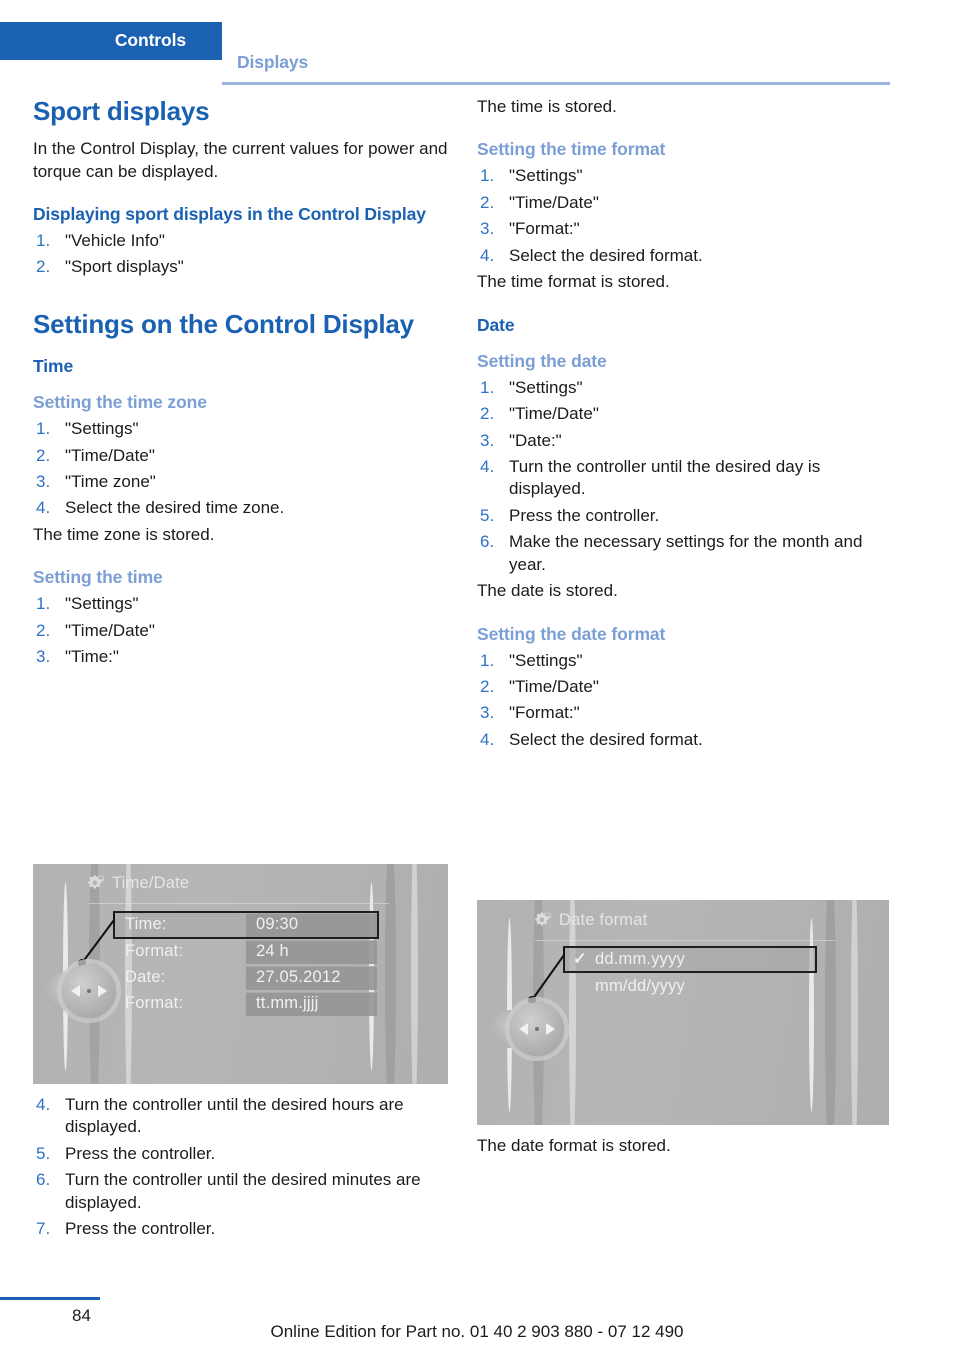 This screenshot has height=1354, width=954. What do you see at coordinates (571, 633) in the screenshot?
I see `heading-setting-the-date-format: Setting the date format` at bounding box center [571, 633].